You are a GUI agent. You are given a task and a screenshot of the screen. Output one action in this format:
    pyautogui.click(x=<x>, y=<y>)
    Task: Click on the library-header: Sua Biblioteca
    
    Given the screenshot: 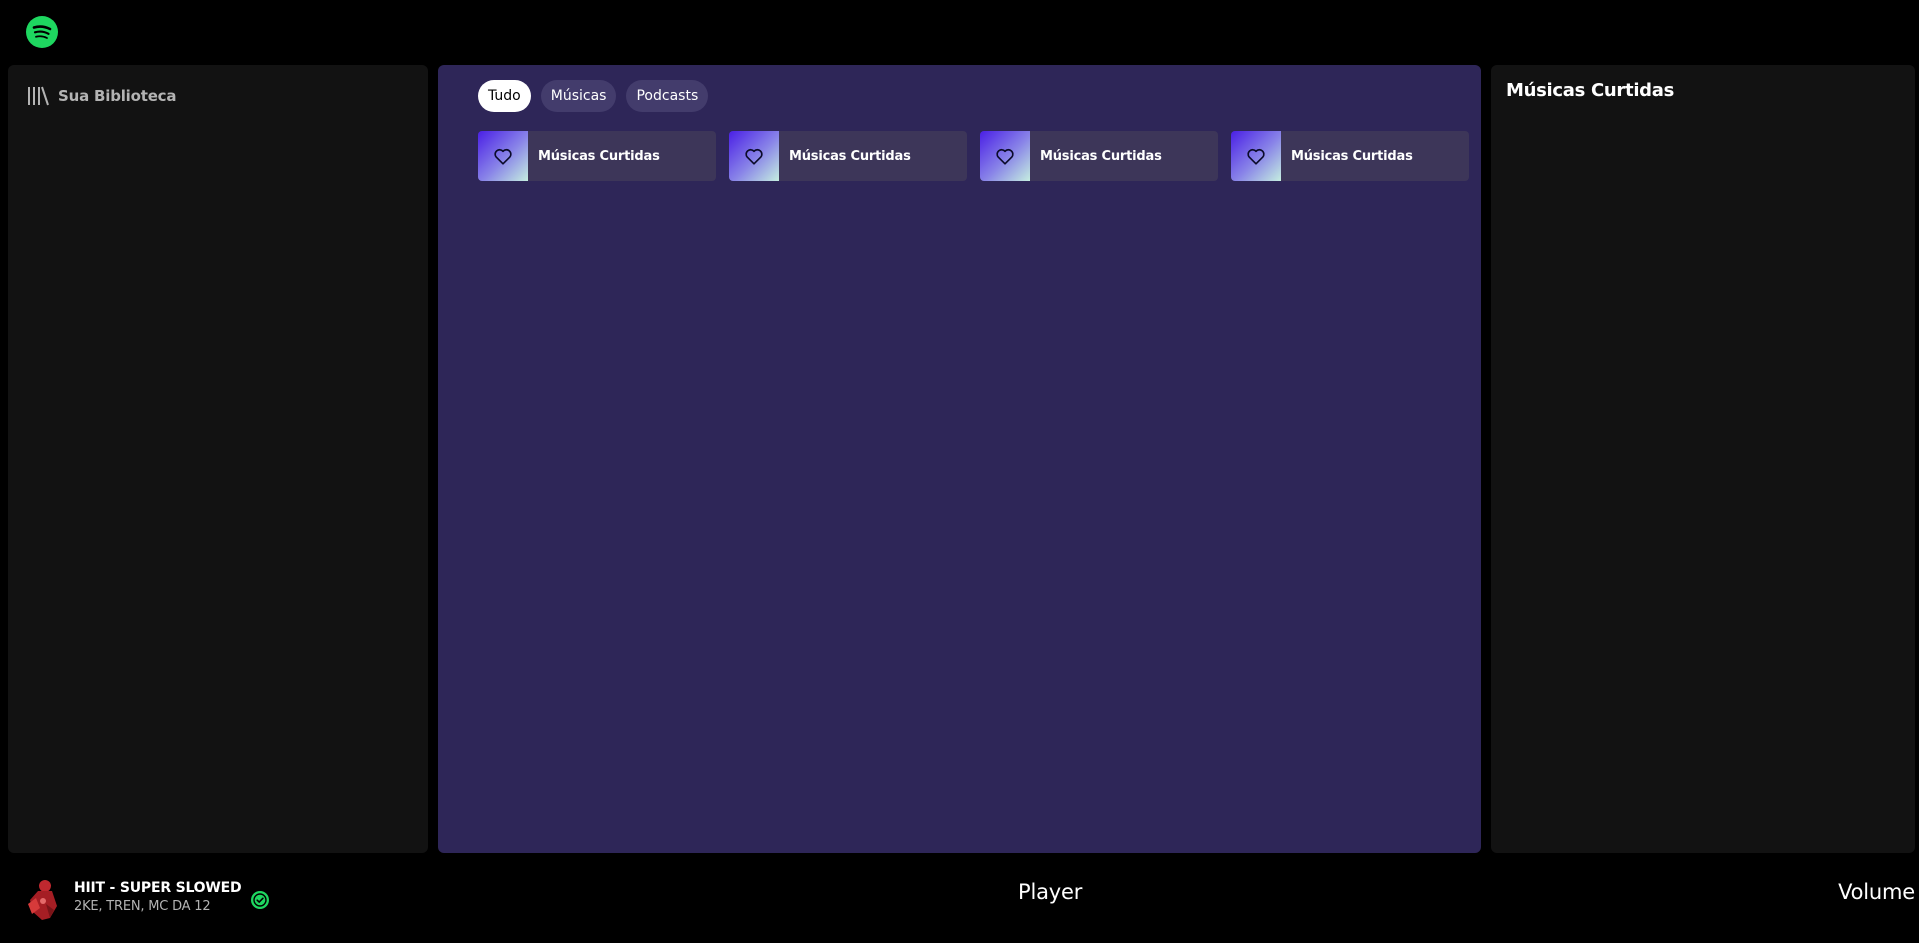 What is the action you would take?
    pyautogui.click(x=101, y=96)
    